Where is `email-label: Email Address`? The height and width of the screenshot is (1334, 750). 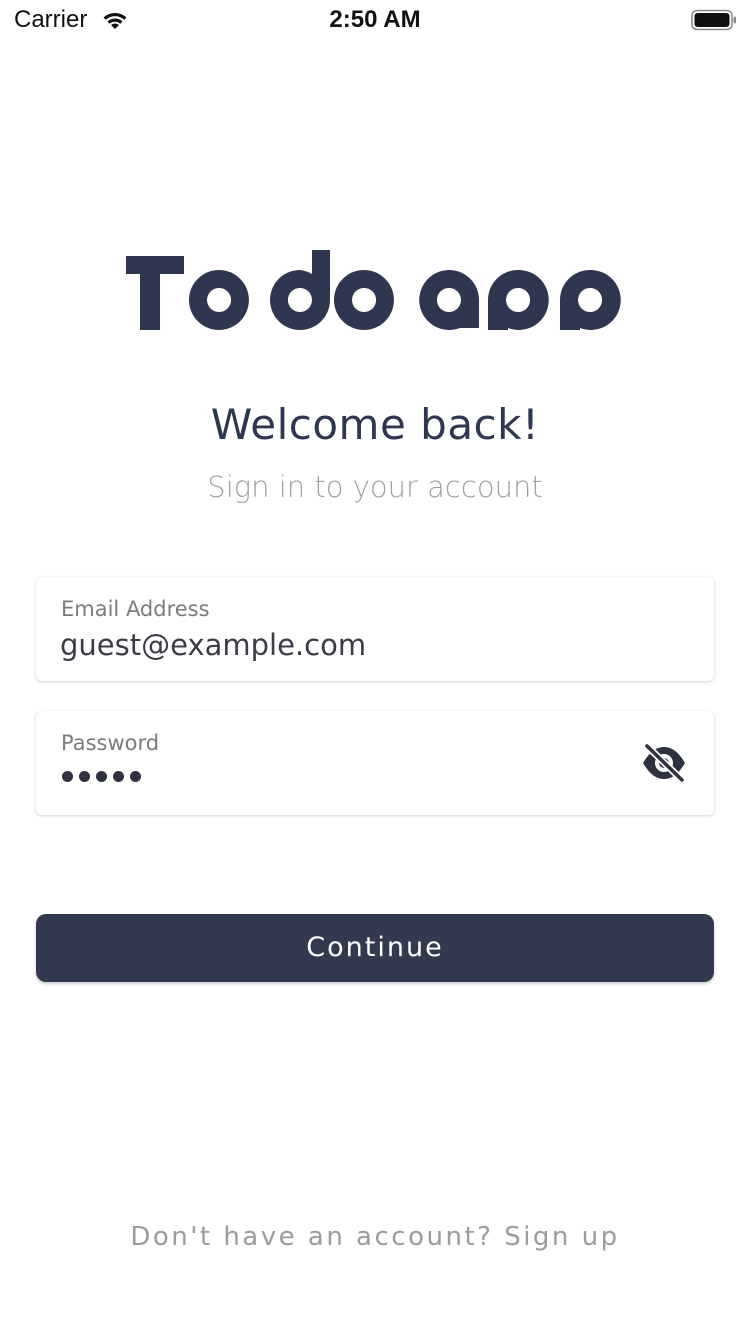 email-label: Email Address is located at coordinates (135, 609).